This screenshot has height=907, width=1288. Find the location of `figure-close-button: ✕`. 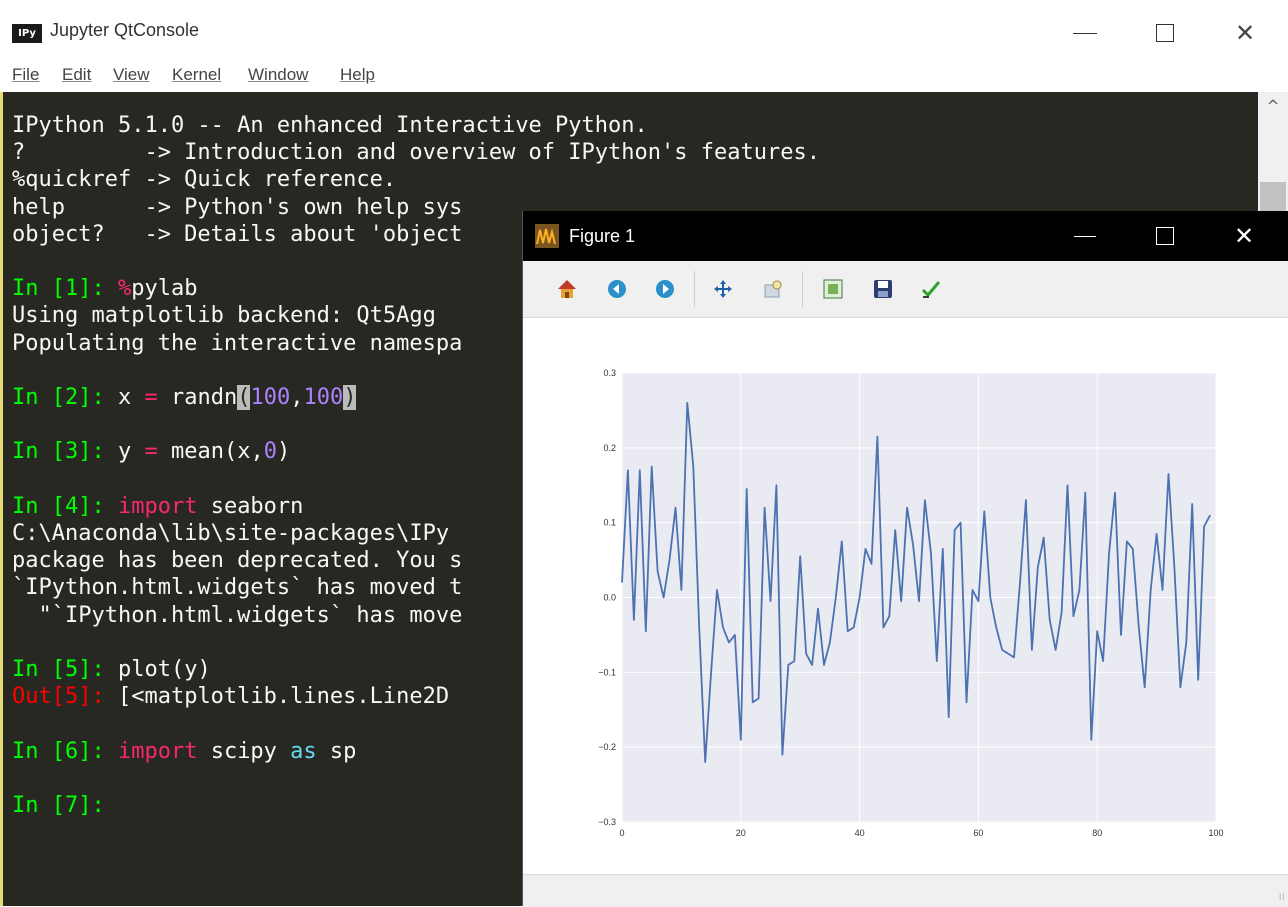

figure-close-button: ✕ is located at coordinates (1244, 236).